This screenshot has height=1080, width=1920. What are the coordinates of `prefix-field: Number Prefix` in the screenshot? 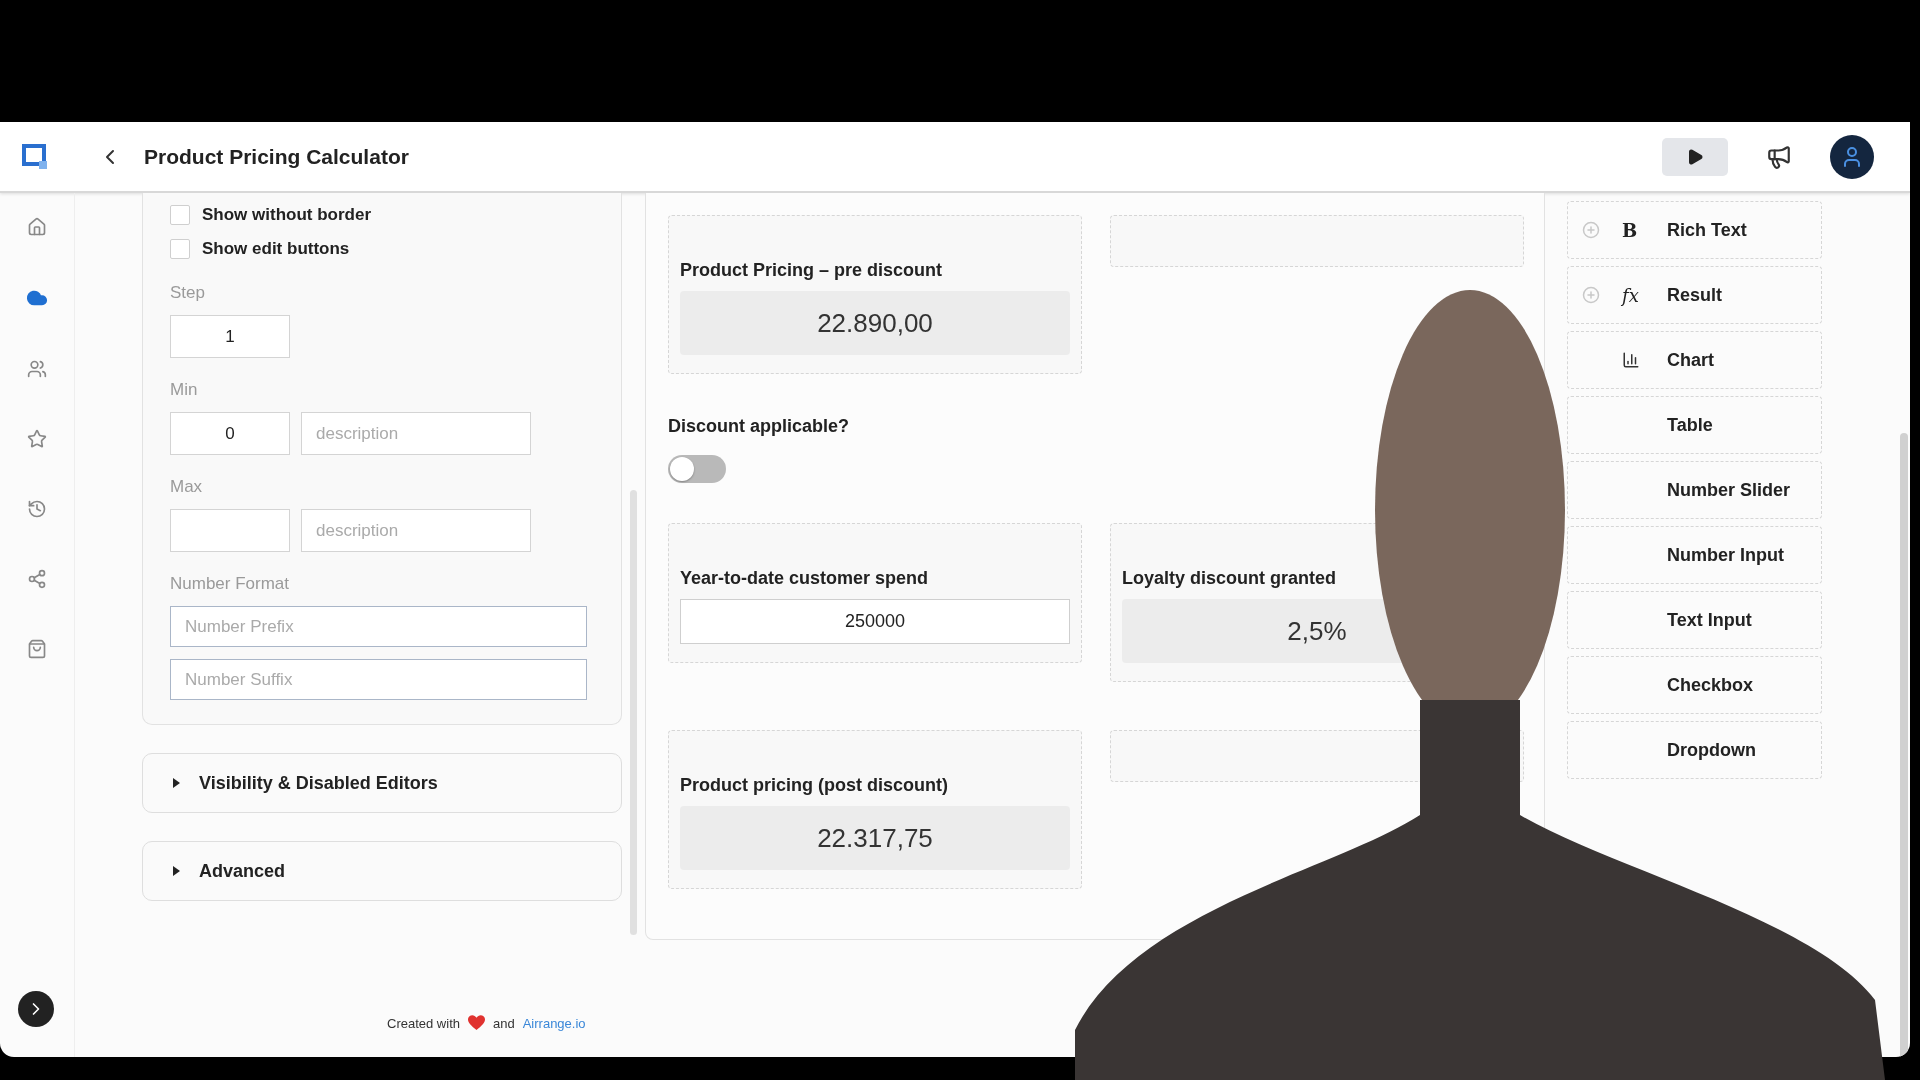 It's located at (378, 626).